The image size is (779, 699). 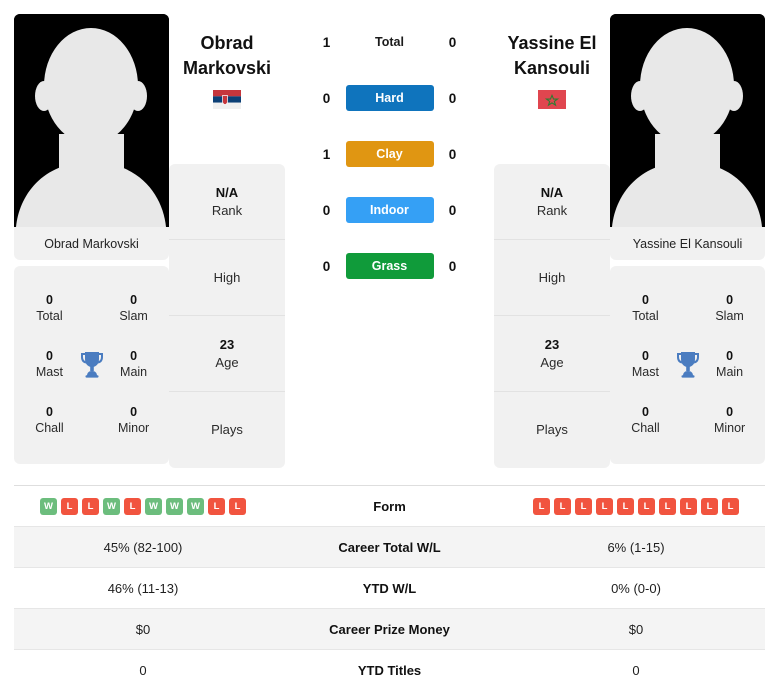 I want to click on right-player-name-strip: Yassine El Kansouli, so click(x=687, y=243).